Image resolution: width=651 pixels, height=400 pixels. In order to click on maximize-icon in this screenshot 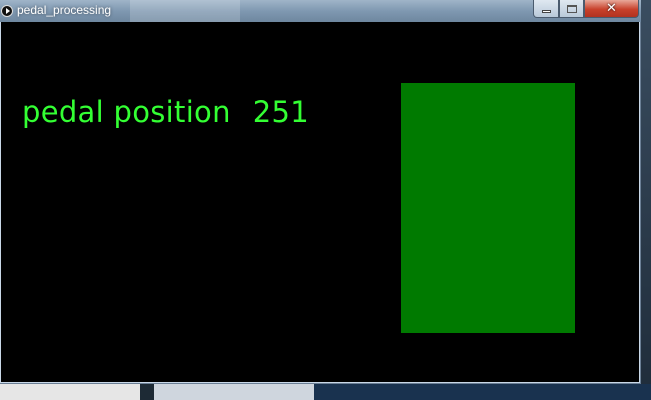, I will do `click(571, 8)`.